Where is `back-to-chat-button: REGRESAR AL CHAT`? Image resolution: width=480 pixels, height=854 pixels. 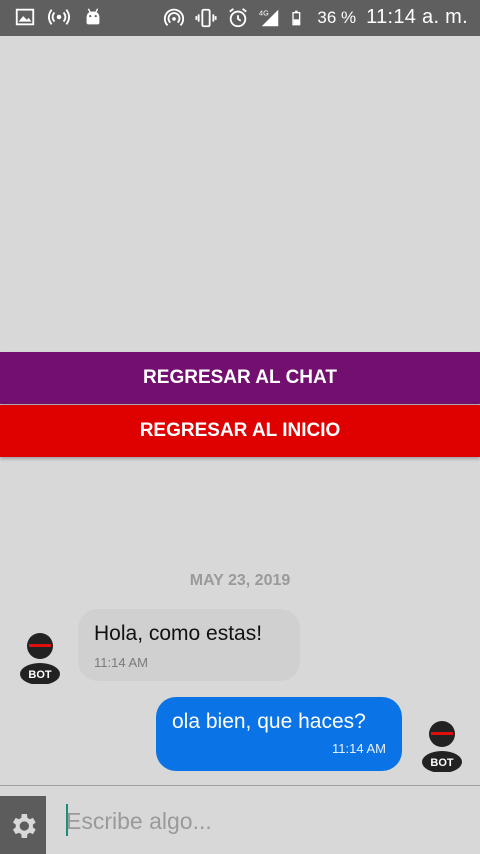 back-to-chat-button: REGRESAR AL CHAT is located at coordinates (240, 378).